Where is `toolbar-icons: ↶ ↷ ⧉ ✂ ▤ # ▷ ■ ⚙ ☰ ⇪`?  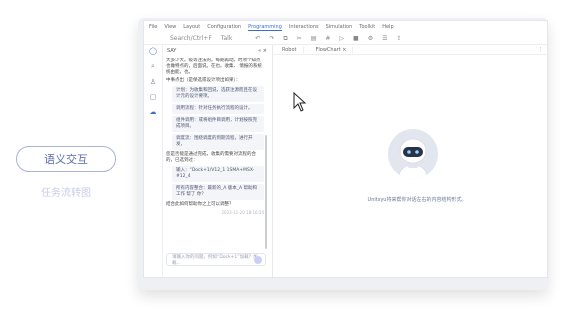 toolbar-icons: ↶ ↷ ⧉ ✂ ▤ # ▷ ■ ⚙ ☰ ⇪ is located at coordinates (328, 39).